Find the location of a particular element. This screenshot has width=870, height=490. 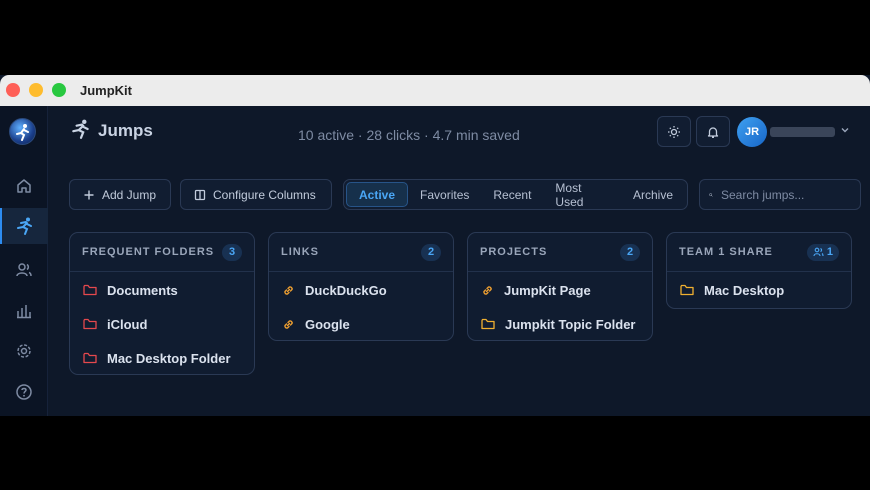

item-label: Documents is located at coordinates (142, 290).